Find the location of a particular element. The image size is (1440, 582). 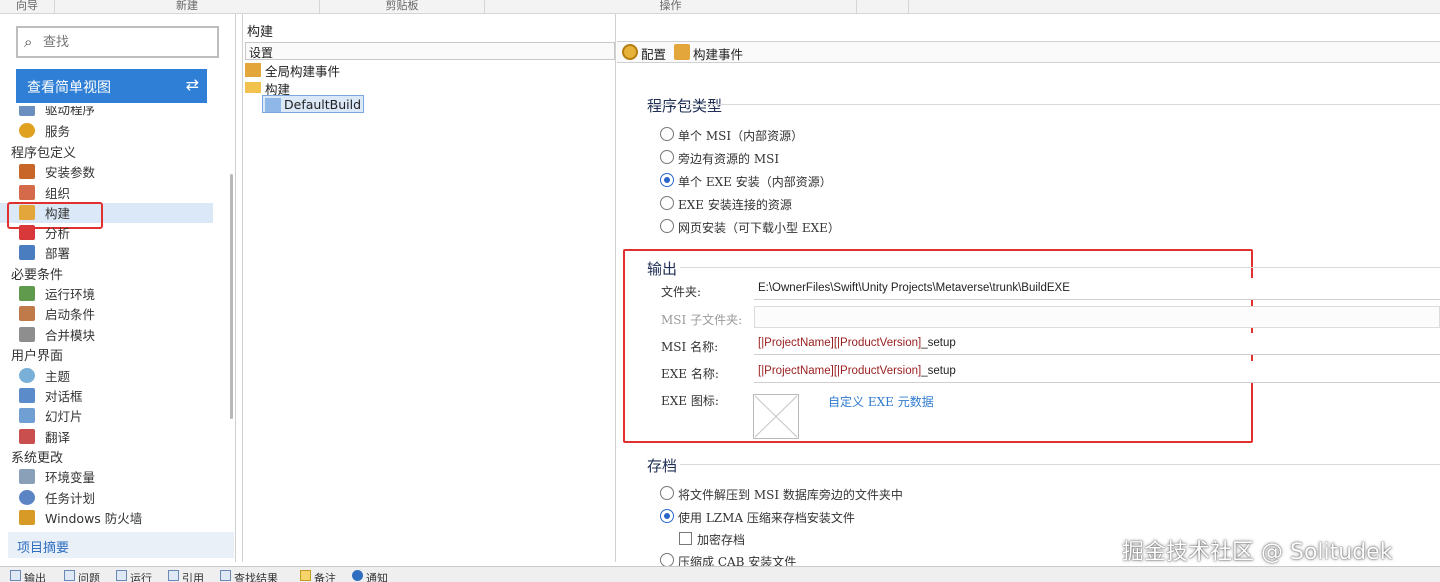

sidebar-item-firewall: Windows 防火墙 is located at coordinates (106, 517).